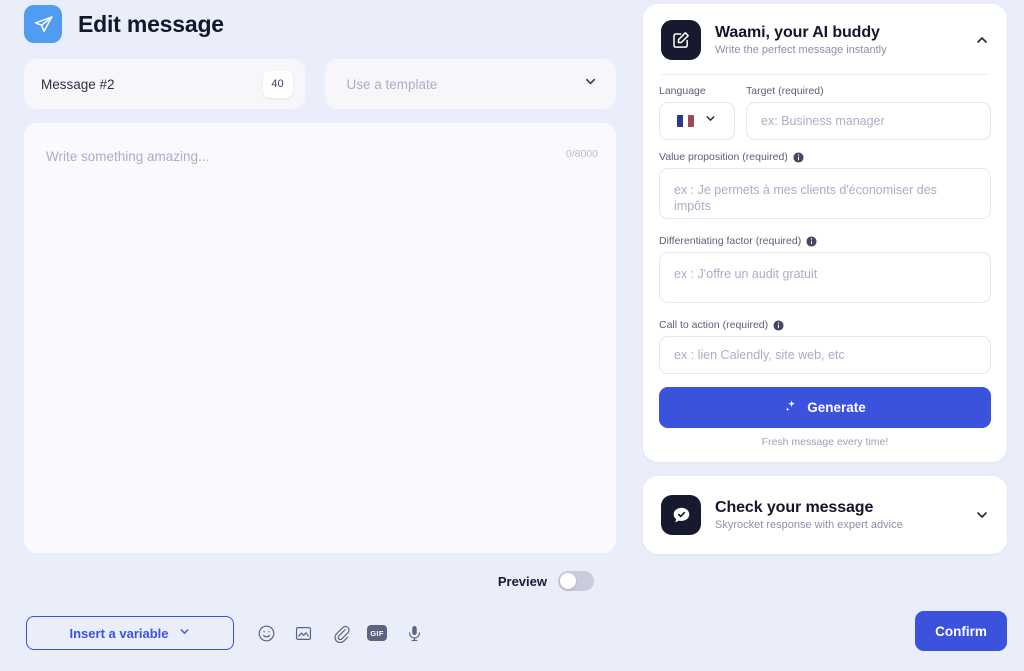 This screenshot has height=671, width=1024. What do you see at coordinates (836, 407) in the screenshot?
I see `generate-label: Generate` at bounding box center [836, 407].